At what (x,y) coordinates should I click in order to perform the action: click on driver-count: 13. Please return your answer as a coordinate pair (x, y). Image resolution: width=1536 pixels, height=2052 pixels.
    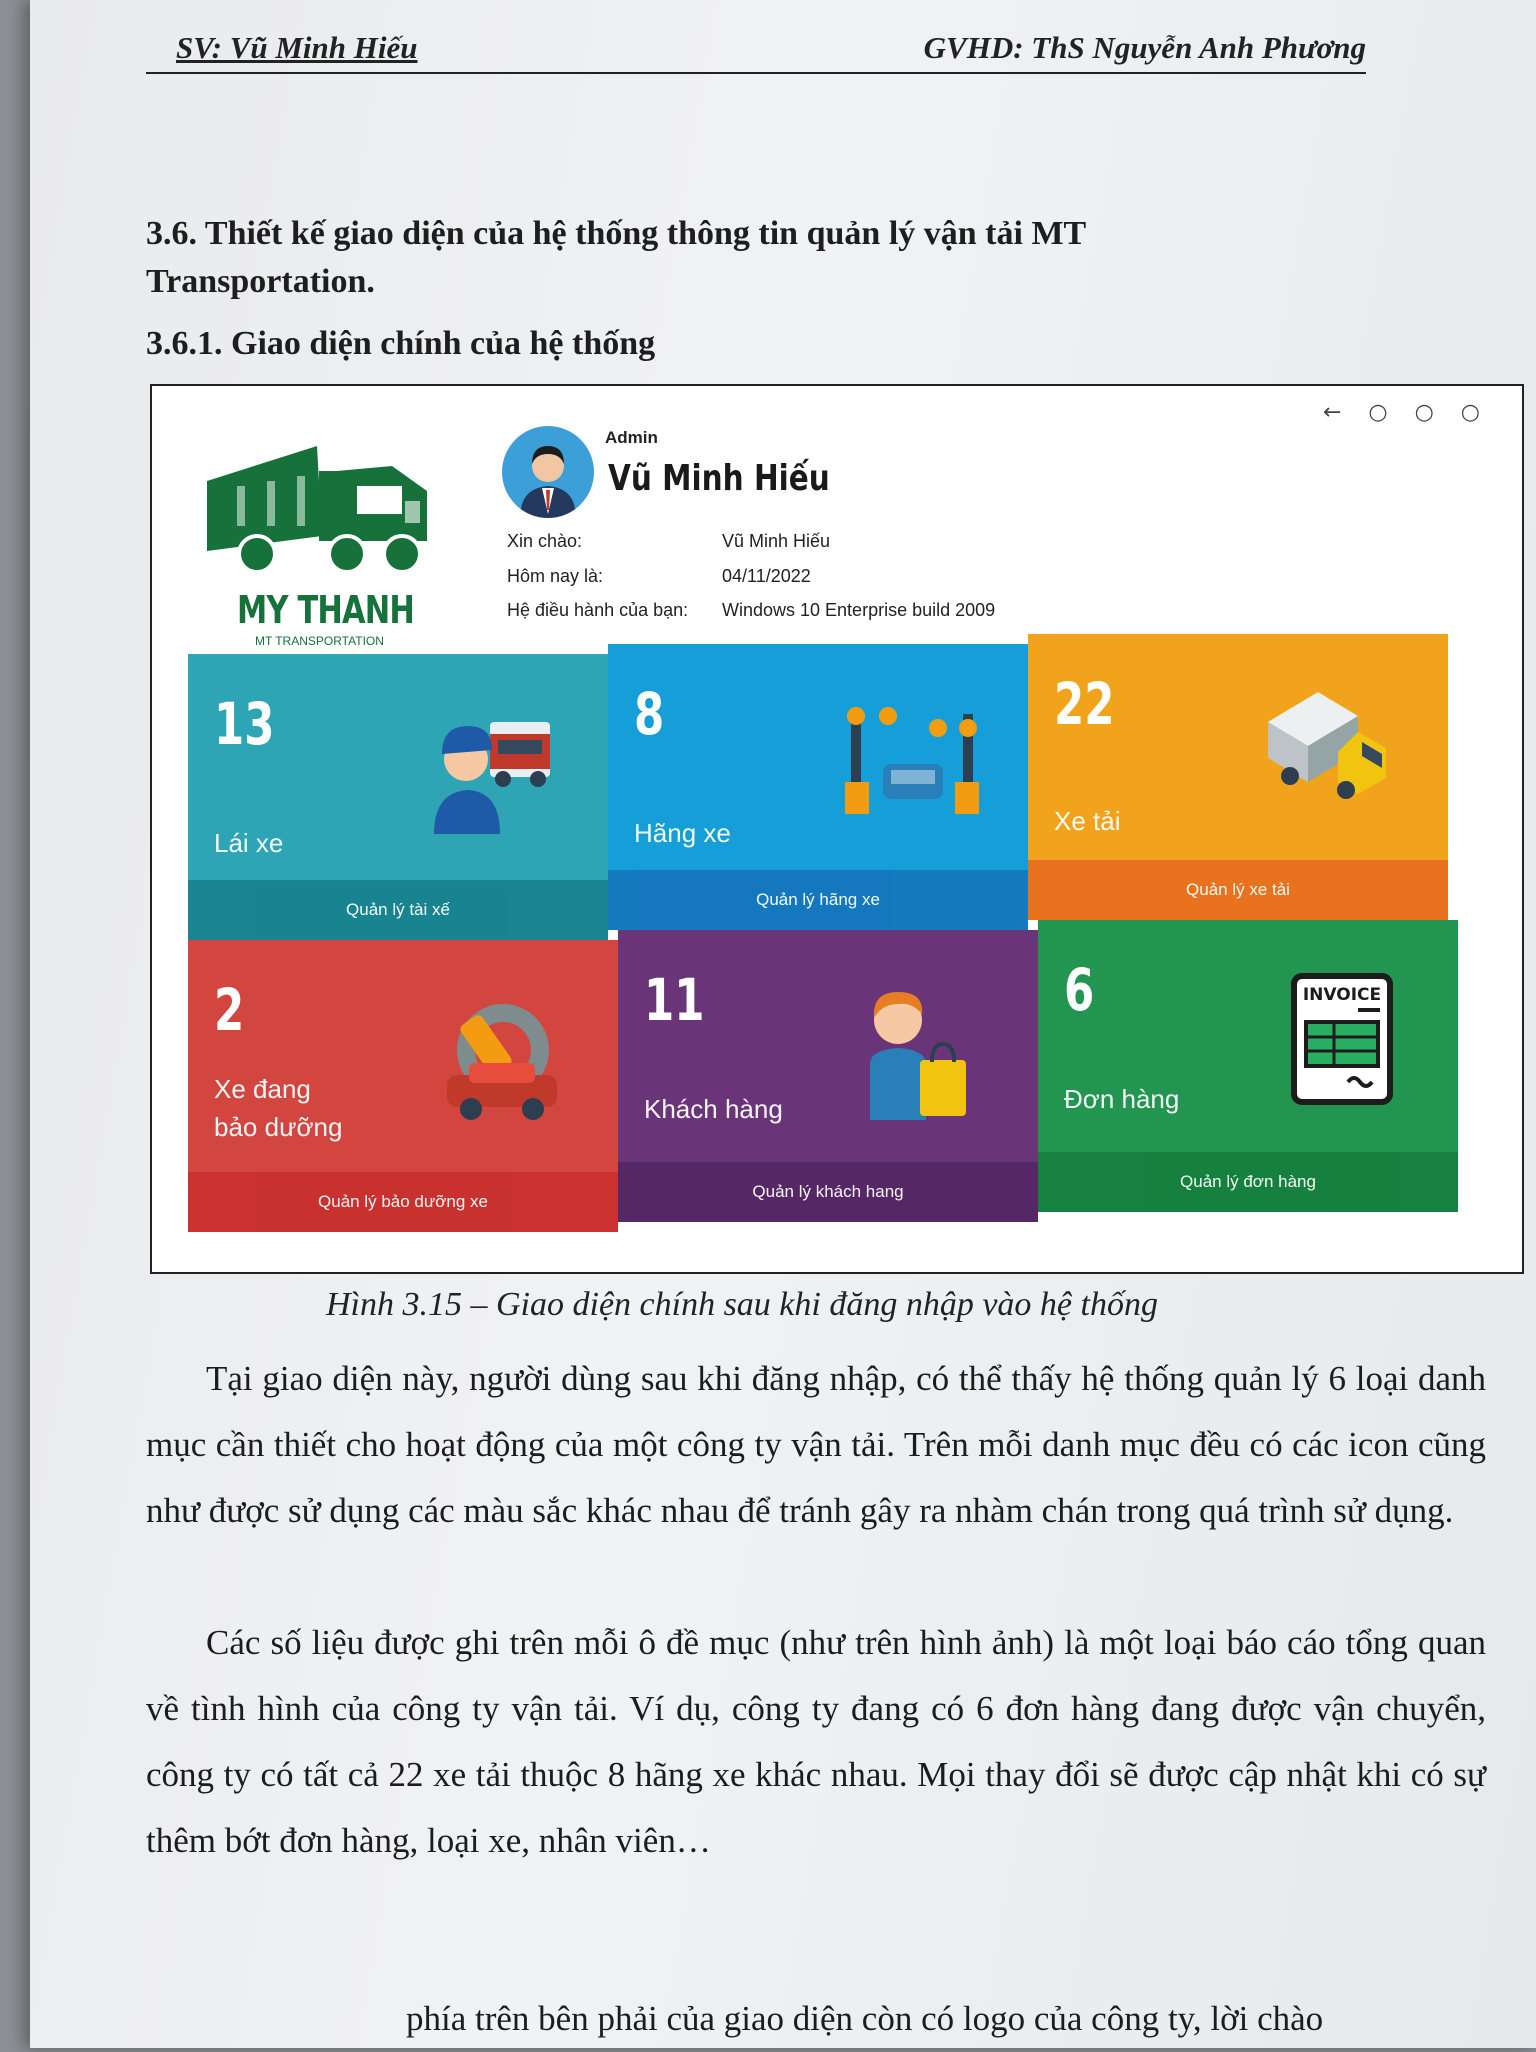
    Looking at the image, I should click on (244, 724).